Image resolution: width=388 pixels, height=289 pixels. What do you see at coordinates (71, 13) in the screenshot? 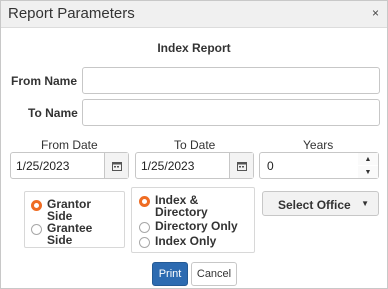
I see `dialog-title: Report Parameters` at bounding box center [71, 13].